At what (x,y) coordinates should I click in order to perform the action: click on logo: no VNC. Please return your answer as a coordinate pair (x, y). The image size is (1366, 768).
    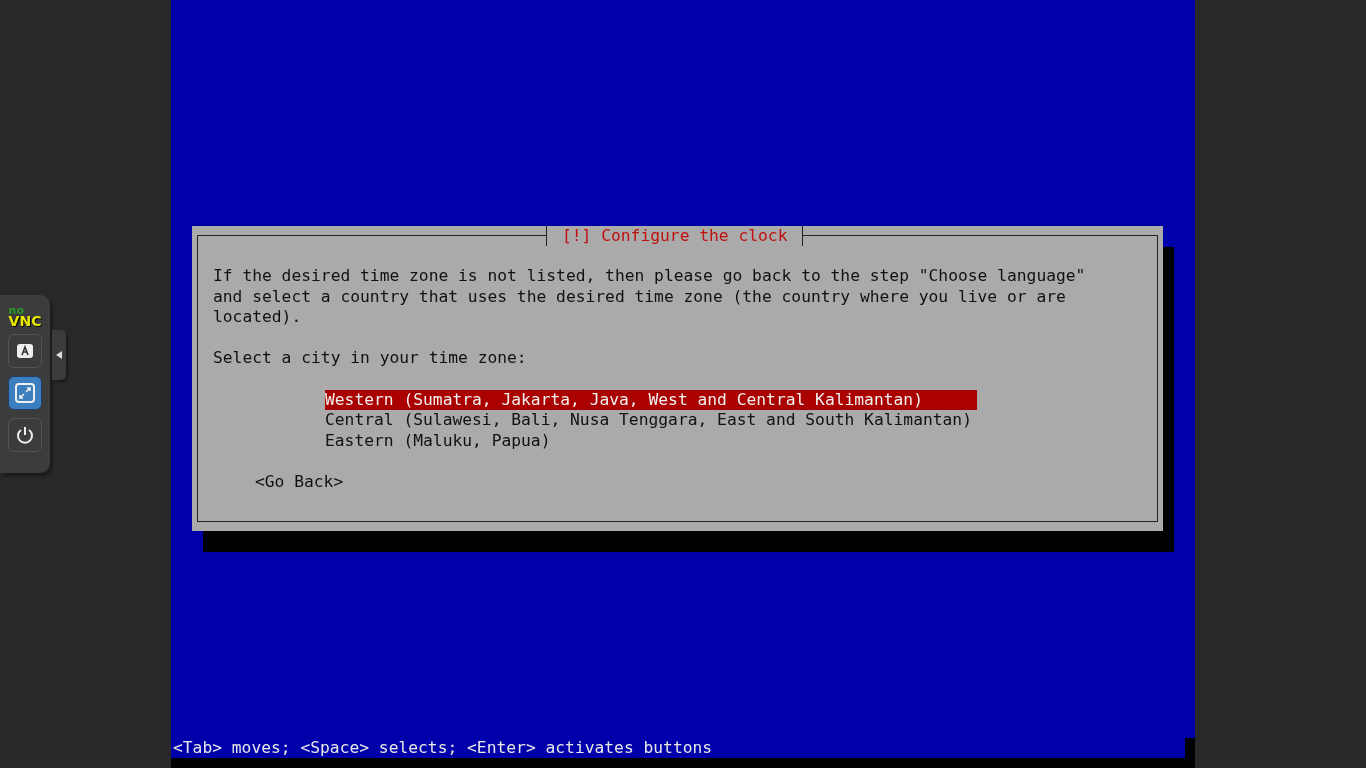
    Looking at the image, I should click on (25, 316).